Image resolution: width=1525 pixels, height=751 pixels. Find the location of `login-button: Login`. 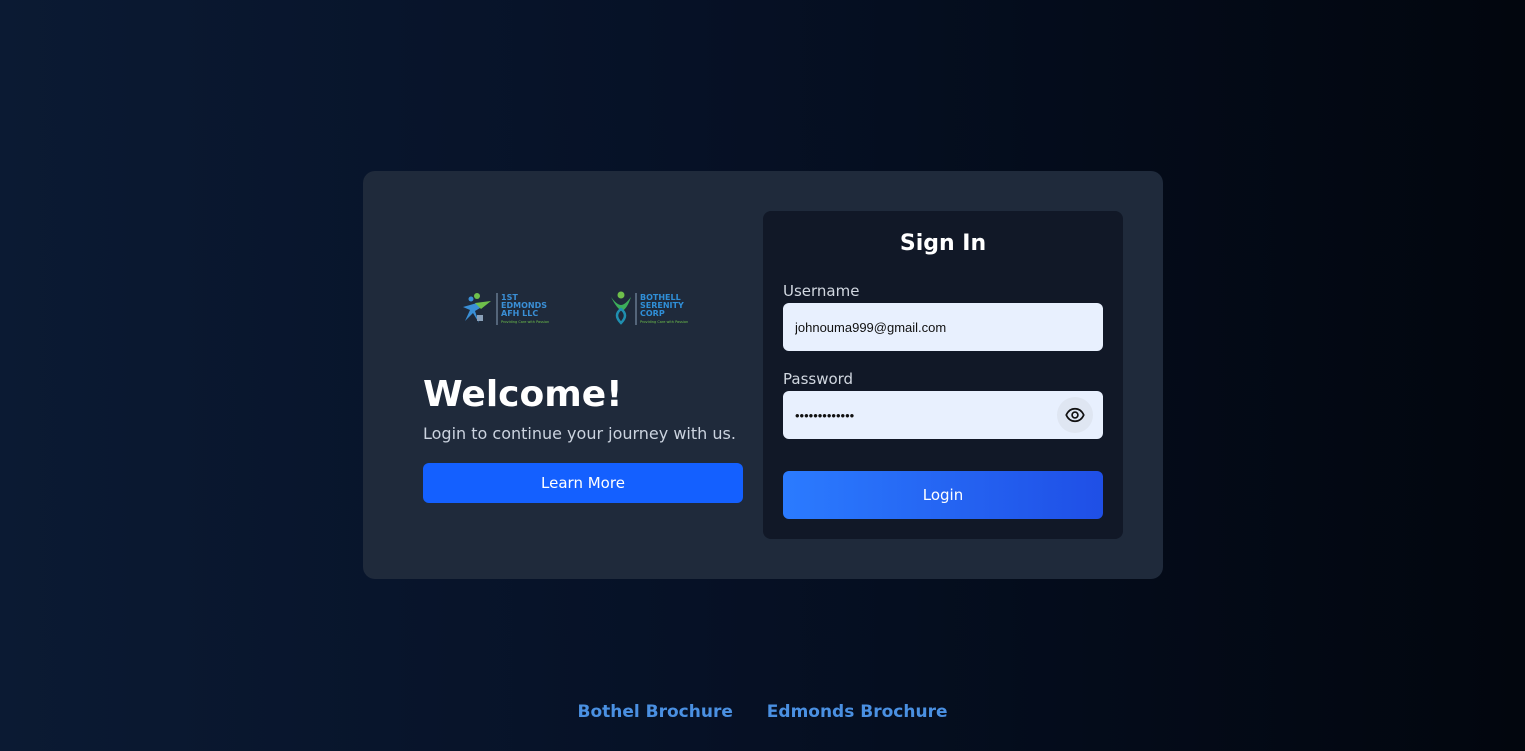

login-button: Login is located at coordinates (943, 495).